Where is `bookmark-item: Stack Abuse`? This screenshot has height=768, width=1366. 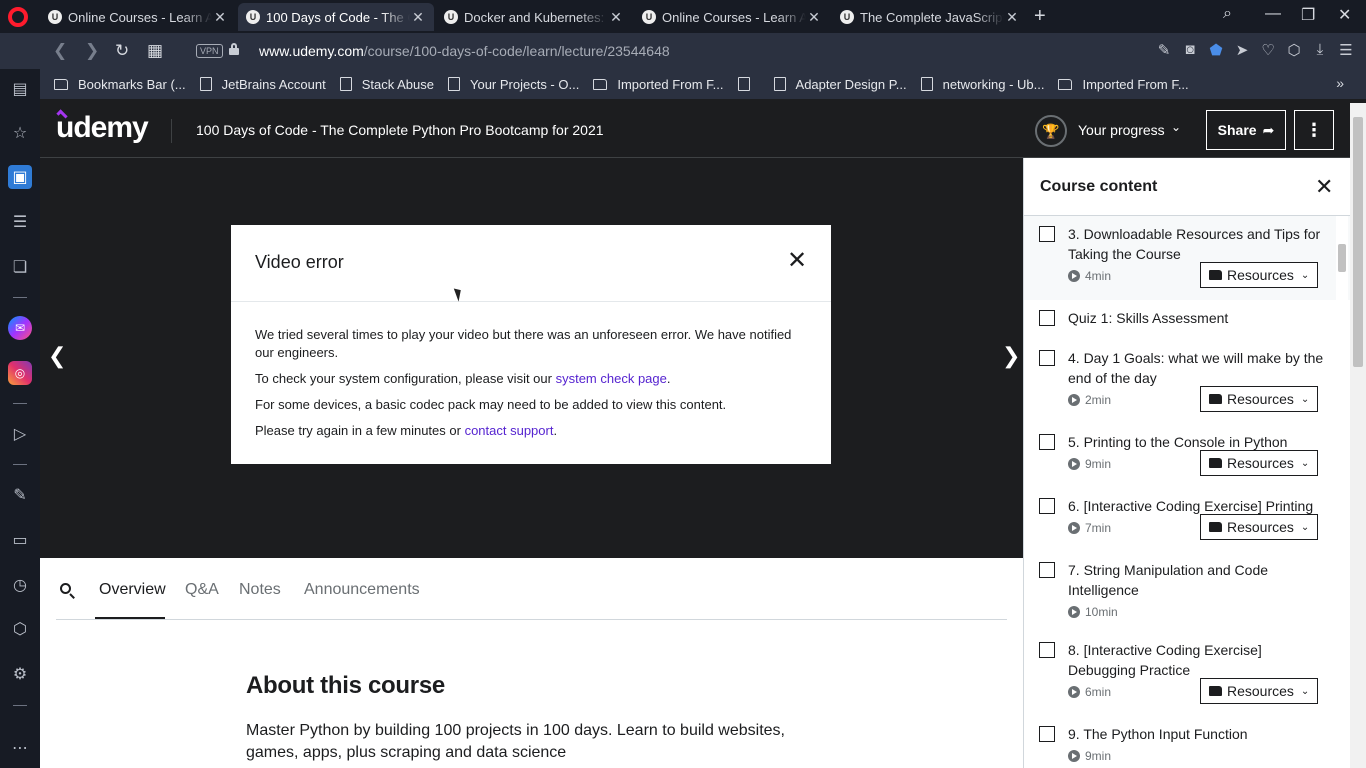 bookmark-item: Stack Abuse is located at coordinates (386, 84).